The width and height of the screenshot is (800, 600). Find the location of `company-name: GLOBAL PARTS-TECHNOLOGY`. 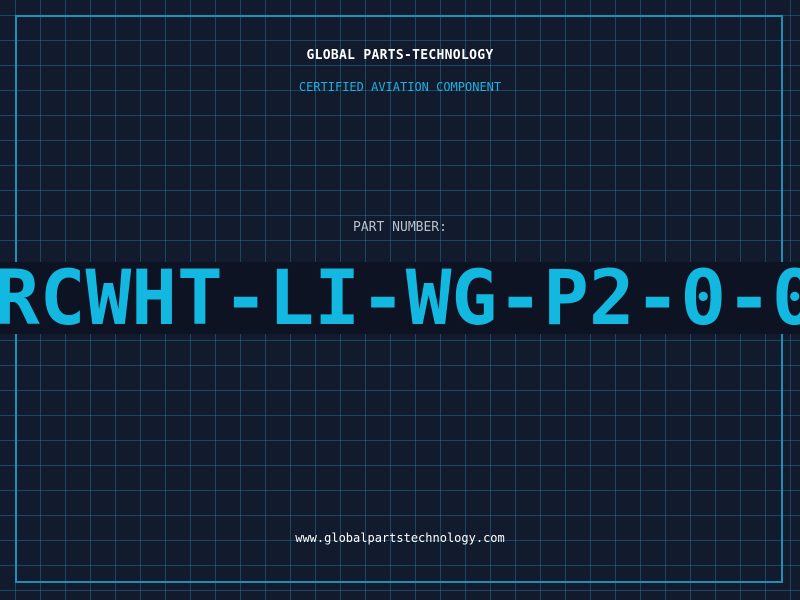

company-name: GLOBAL PARTS-TECHNOLOGY is located at coordinates (400, 55).